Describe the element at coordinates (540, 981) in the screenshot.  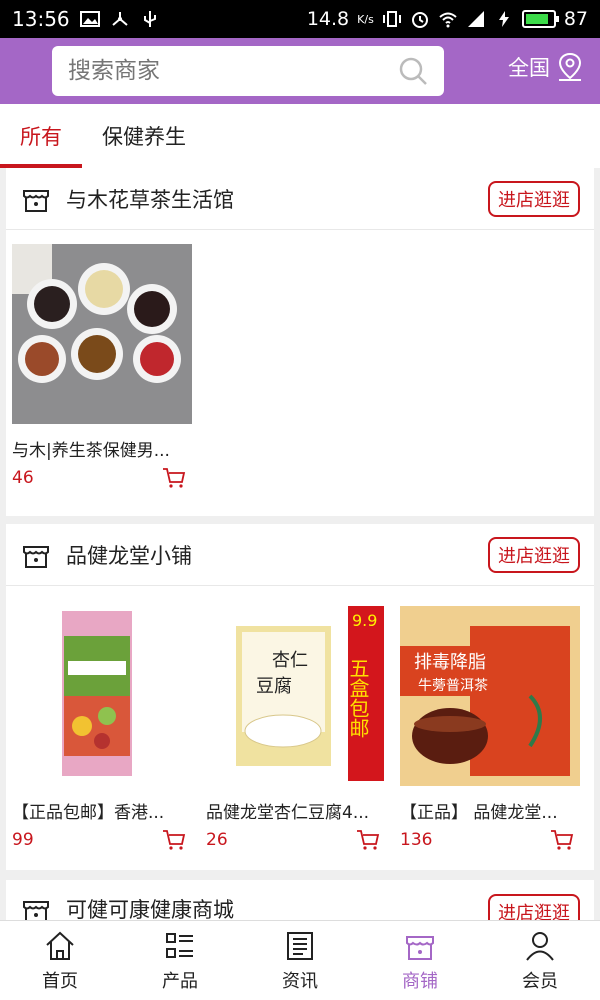
I see `nav-label: 会员` at that location.